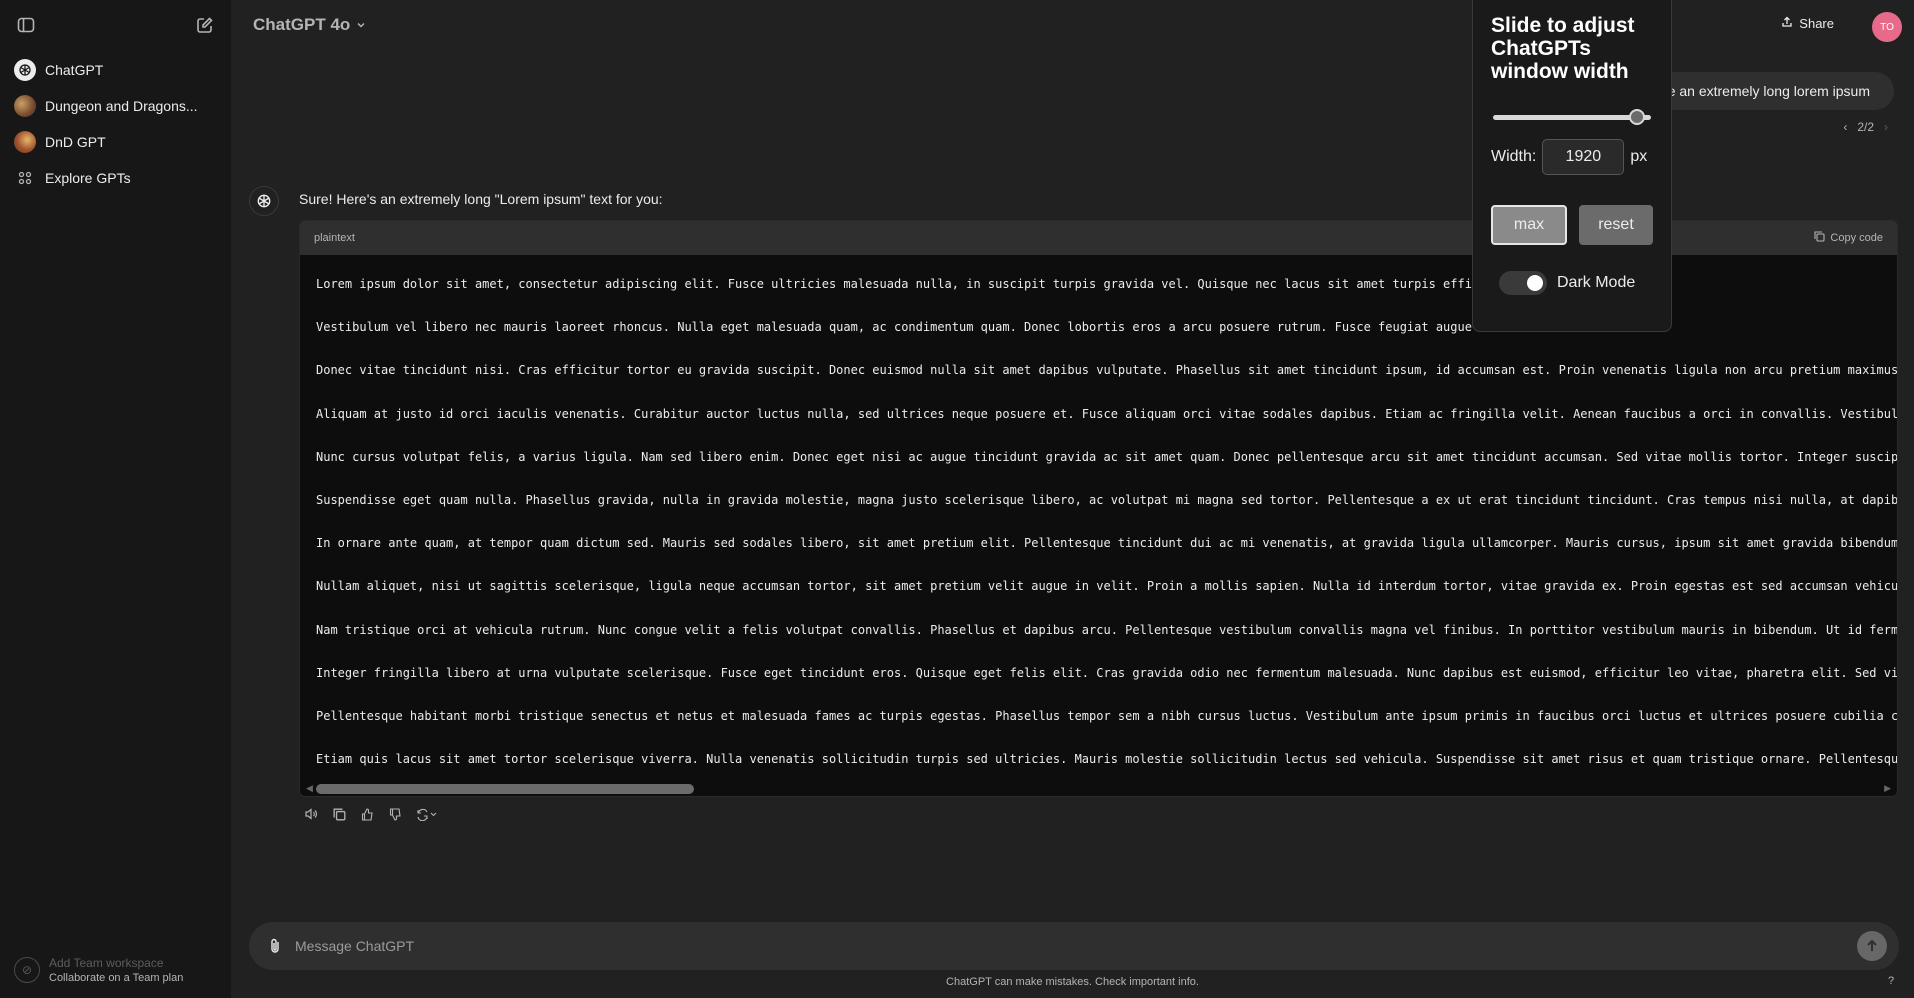 The height and width of the screenshot is (998, 1914). Describe the element at coordinates (25, 178) in the screenshot. I see `grid-icon` at that location.